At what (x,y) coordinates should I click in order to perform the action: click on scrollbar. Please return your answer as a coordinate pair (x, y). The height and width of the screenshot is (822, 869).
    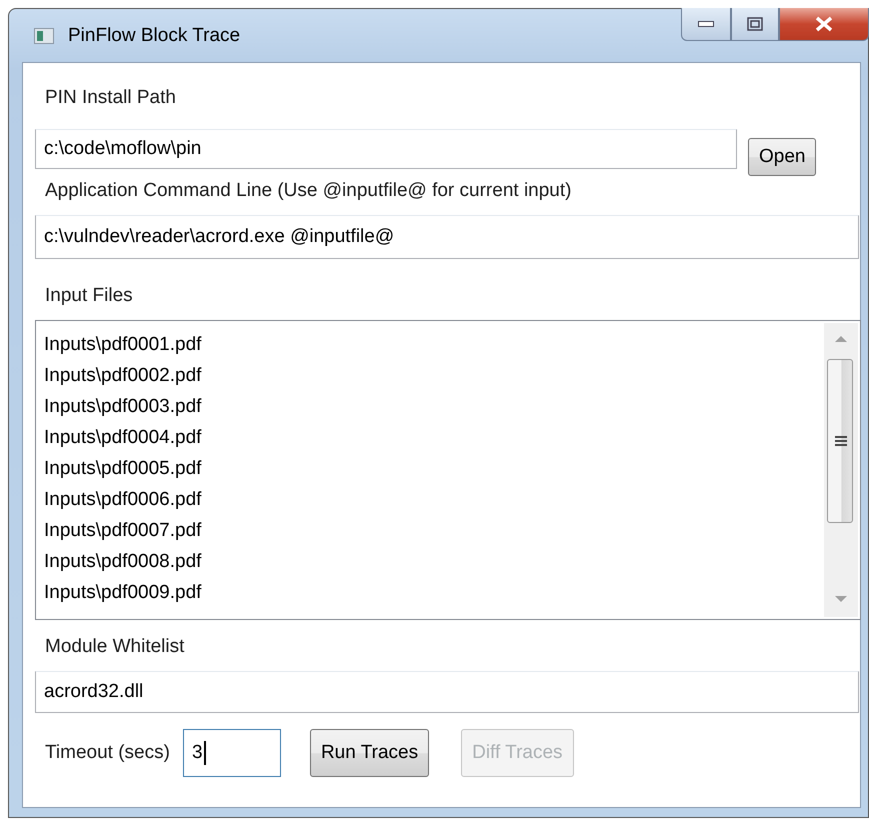
    Looking at the image, I should click on (841, 470).